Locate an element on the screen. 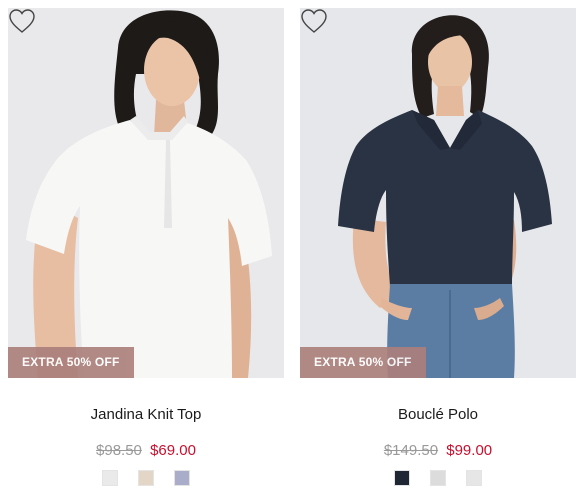 The height and width of the screenshot is (500, 581). original-price: $149.50 is located at coordinates (411, 450).